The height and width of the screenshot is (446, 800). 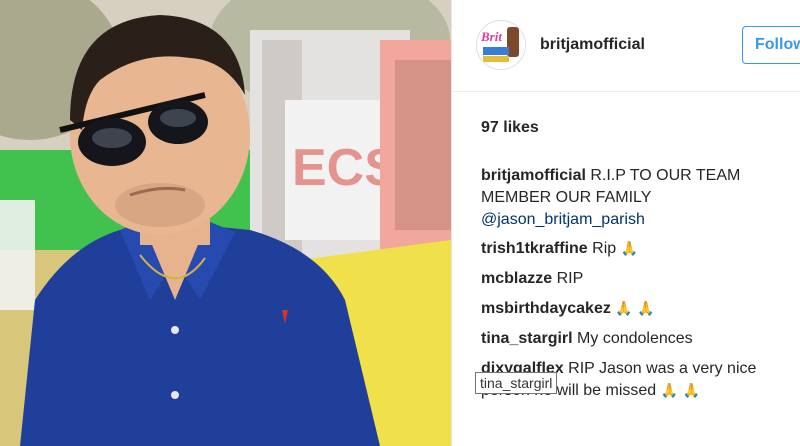 I want to click on post-author-username: britjamofficial, so click(x=592, y=45).